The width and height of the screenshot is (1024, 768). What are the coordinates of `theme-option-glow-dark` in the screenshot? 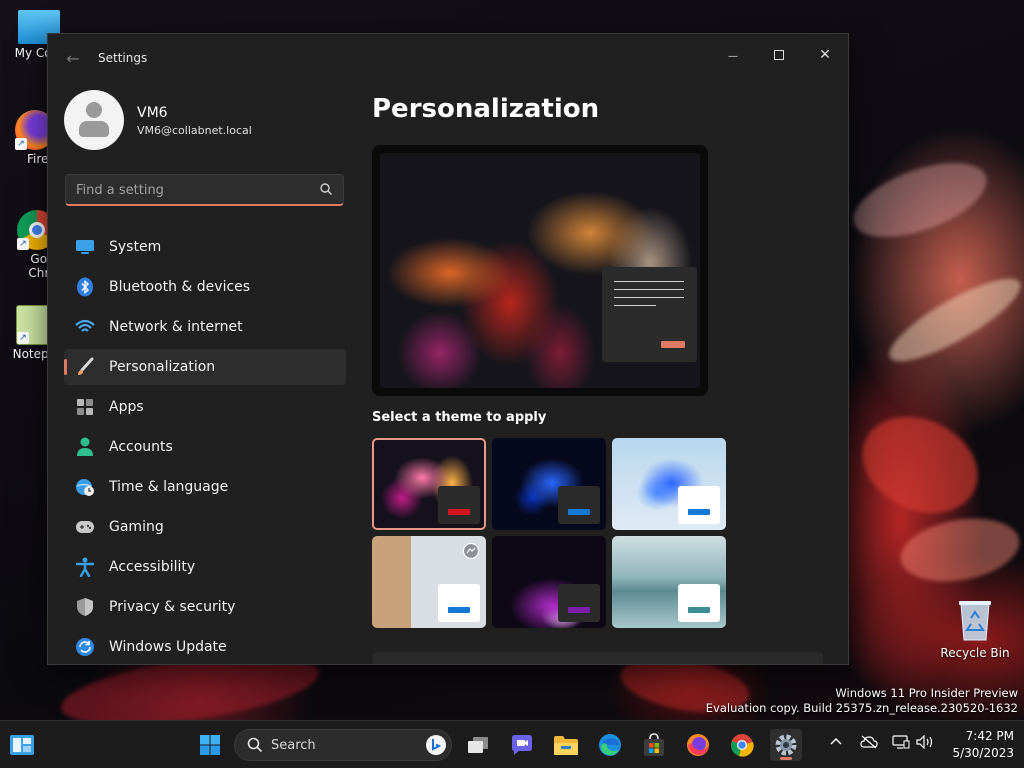 It's located at (429, 484).